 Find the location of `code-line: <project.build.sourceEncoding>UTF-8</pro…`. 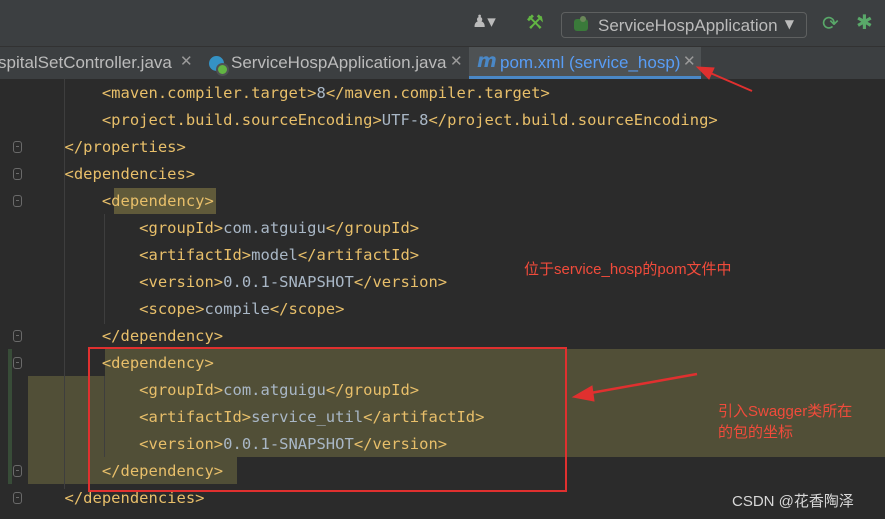

code-line: <project.build.sourceEncoding>UTF-8</pro… is located at coordinates (363, 120).